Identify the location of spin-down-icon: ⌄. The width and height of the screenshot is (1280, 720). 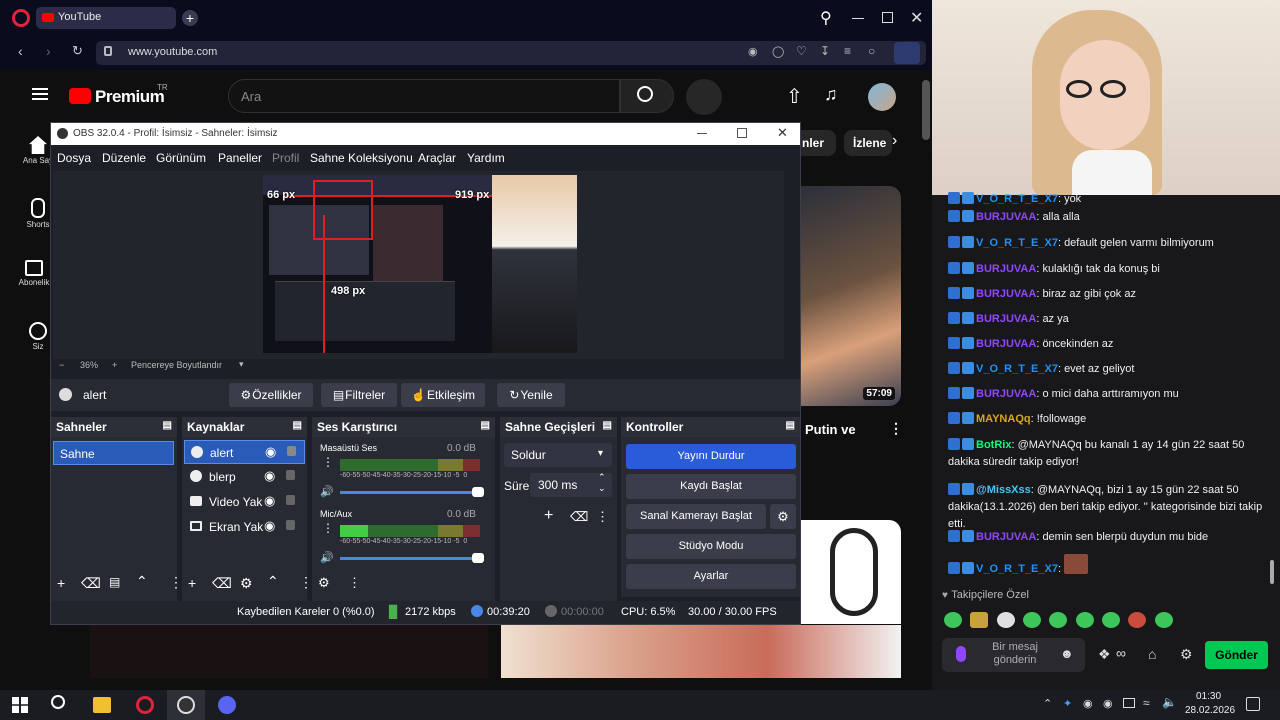
(602, 488).